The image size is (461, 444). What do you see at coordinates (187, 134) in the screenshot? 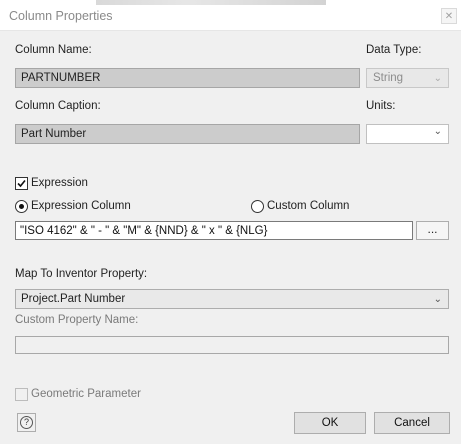
I see `column-caption-field: Part Number` at bounding box center [187, 134].